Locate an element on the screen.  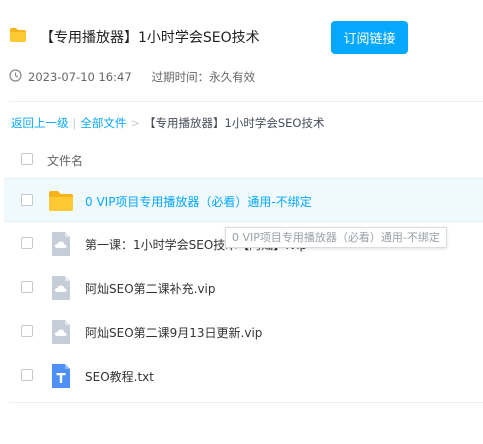
page-title: 【专用播放器】1小时学会SEO技术 is located at coordinates (150, 38).